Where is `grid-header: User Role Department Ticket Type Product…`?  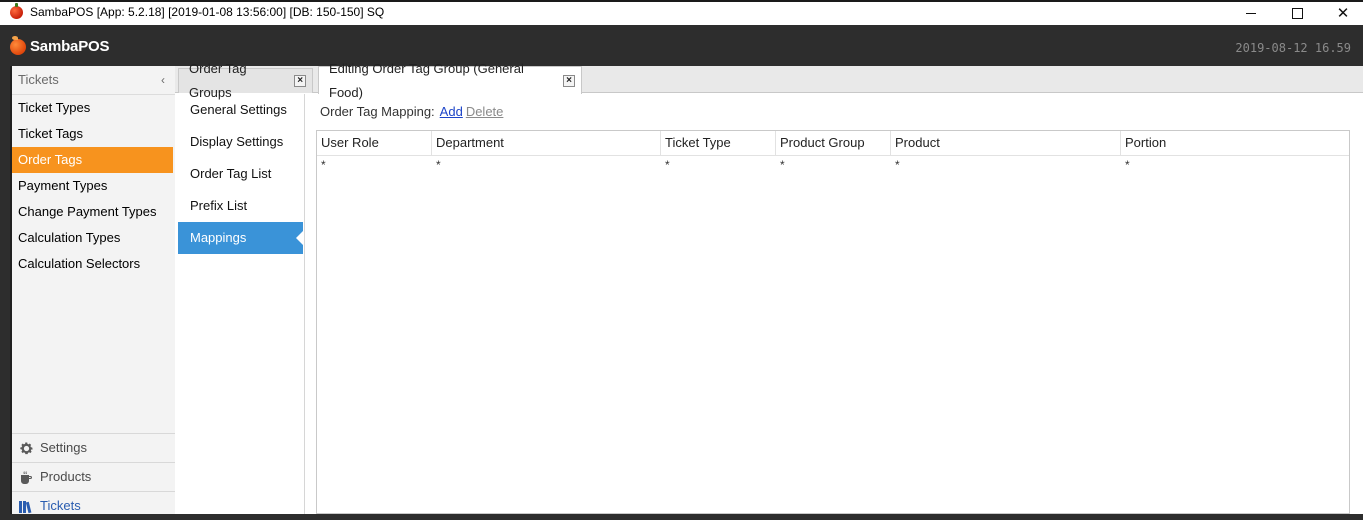 grid-header: User Role Department Ticket Type Product… is located at coordinates (833, 143).